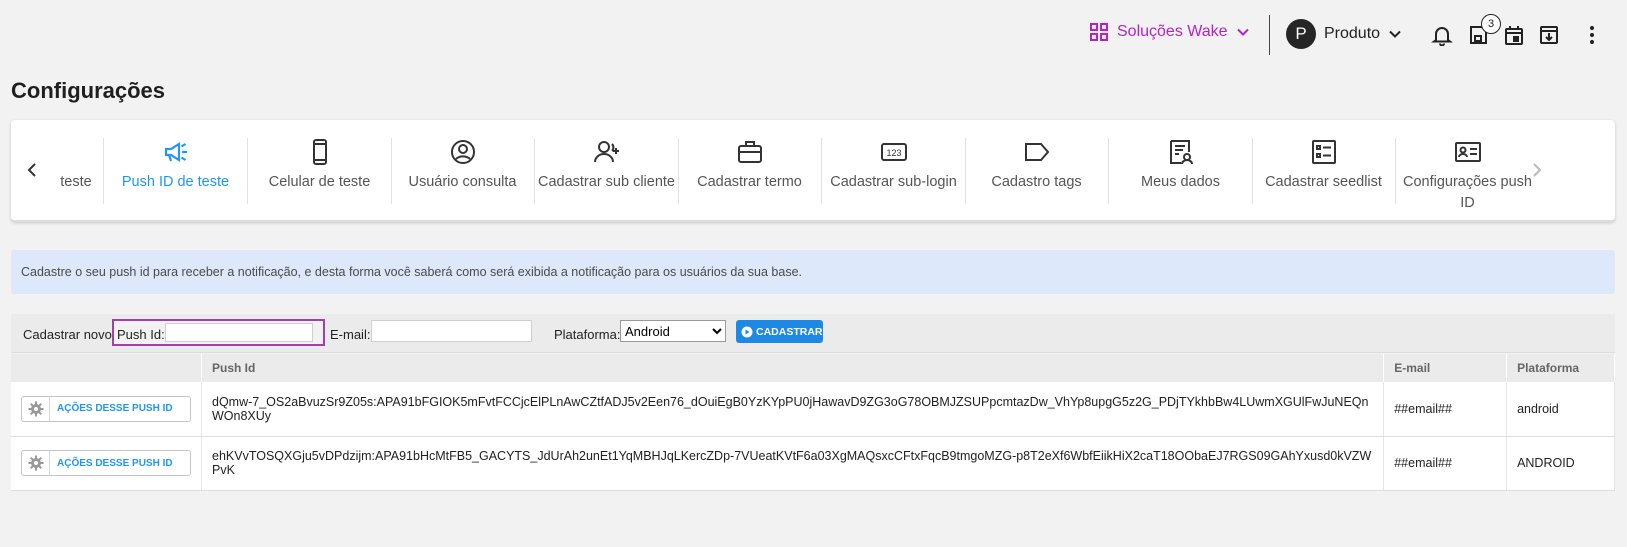 The width and height of the screenshot is (1627, 547). Describe the element at coordinates (1549, 35) in the screenshot. I see `download-box-icon` at that location.